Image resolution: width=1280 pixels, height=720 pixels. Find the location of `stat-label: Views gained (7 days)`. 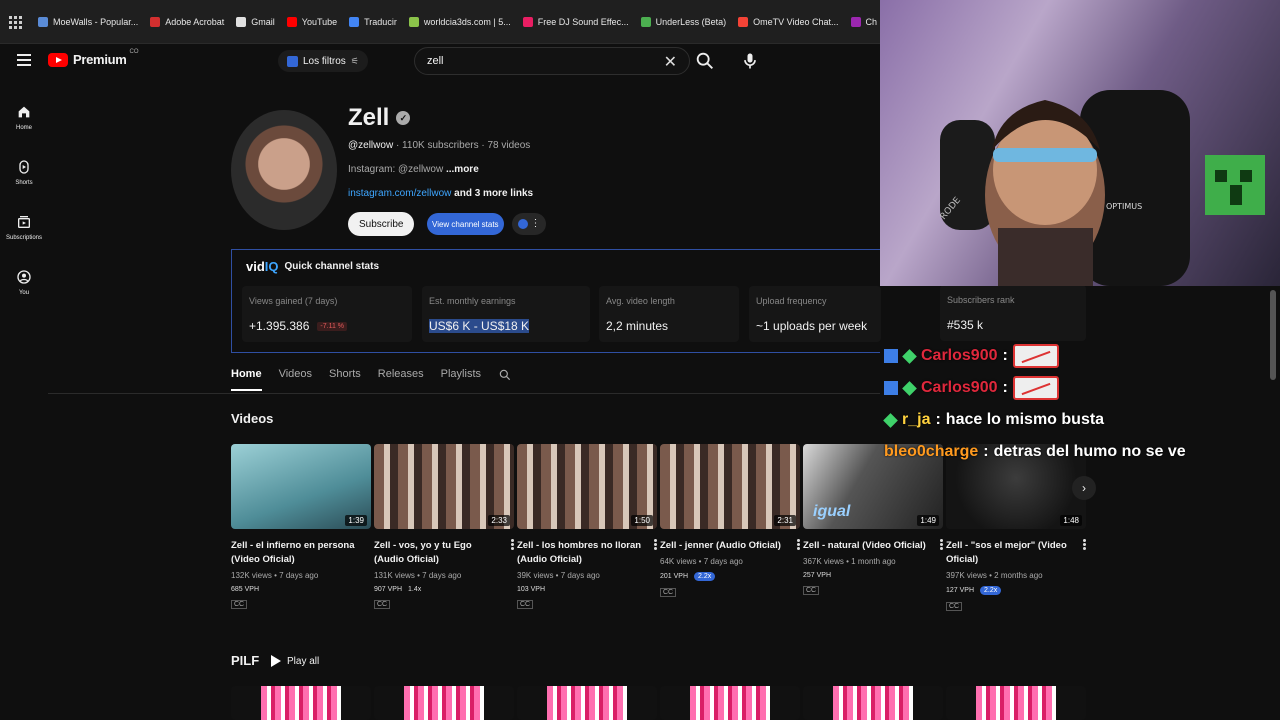

stat-label: Views gained (7 days) is located at coordinates (293, 301).